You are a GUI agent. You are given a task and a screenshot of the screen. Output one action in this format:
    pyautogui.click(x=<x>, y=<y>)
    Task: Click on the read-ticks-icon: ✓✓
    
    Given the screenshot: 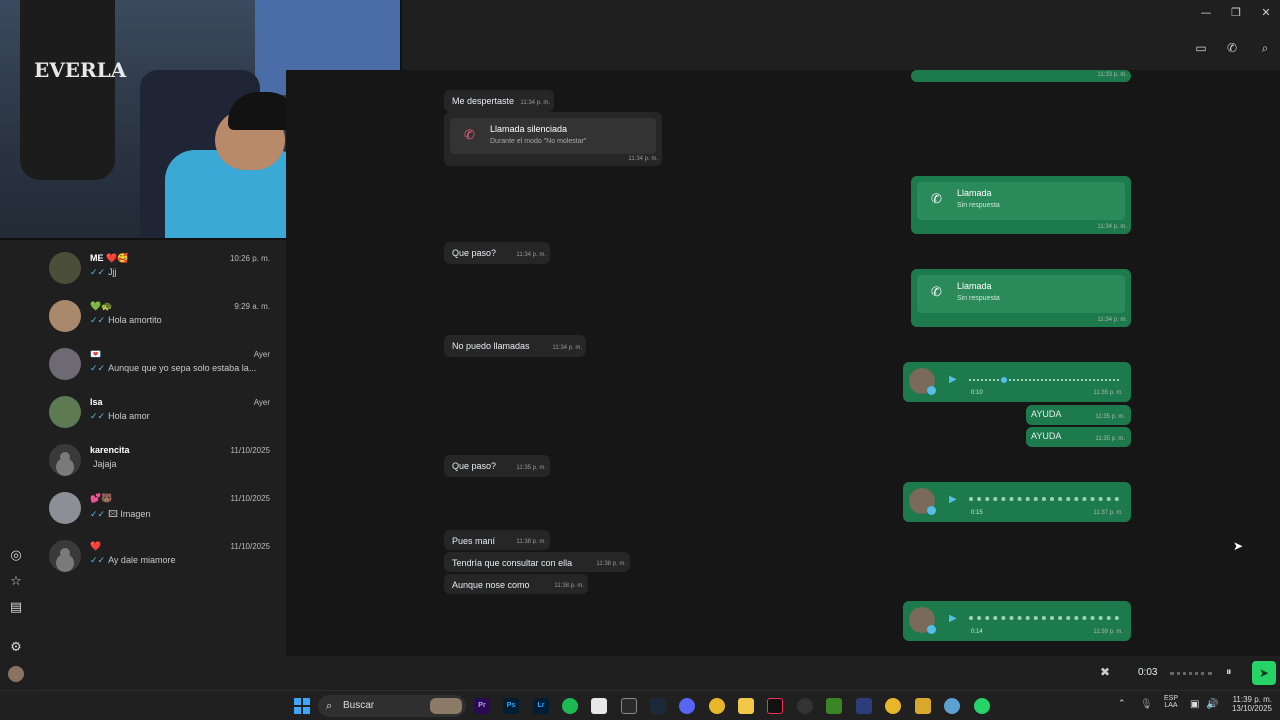 What is the action you would take?
    pyautogui.click(x=98, y=514)
    